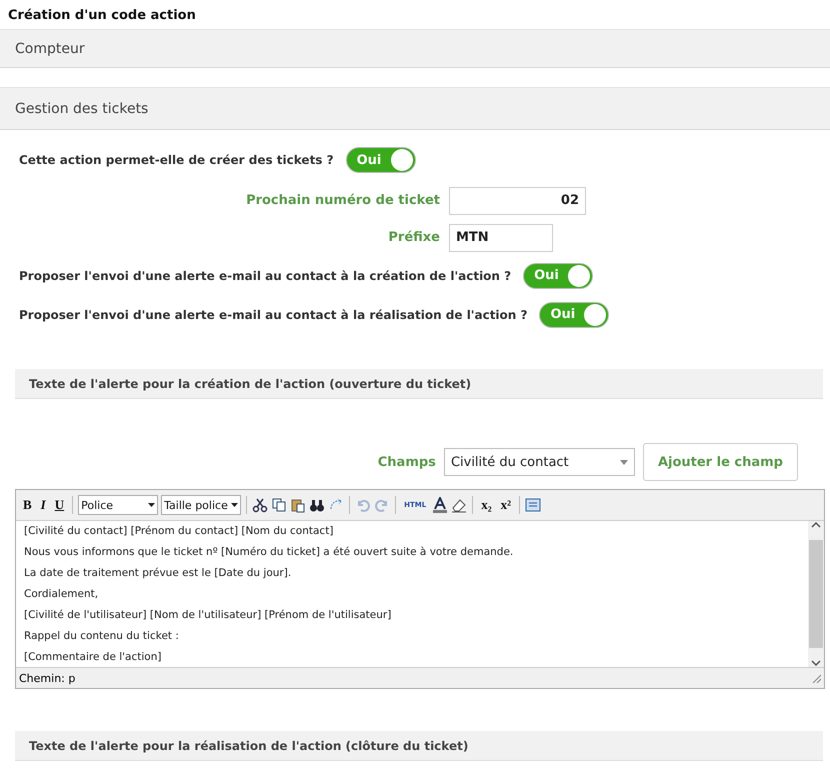 Image resolution: width=830 pixels, height=770 pixels. What do you see at coordinates (459, 505) in the screenshot?
I see `eraser-icon` at bounding box center [459, 505].